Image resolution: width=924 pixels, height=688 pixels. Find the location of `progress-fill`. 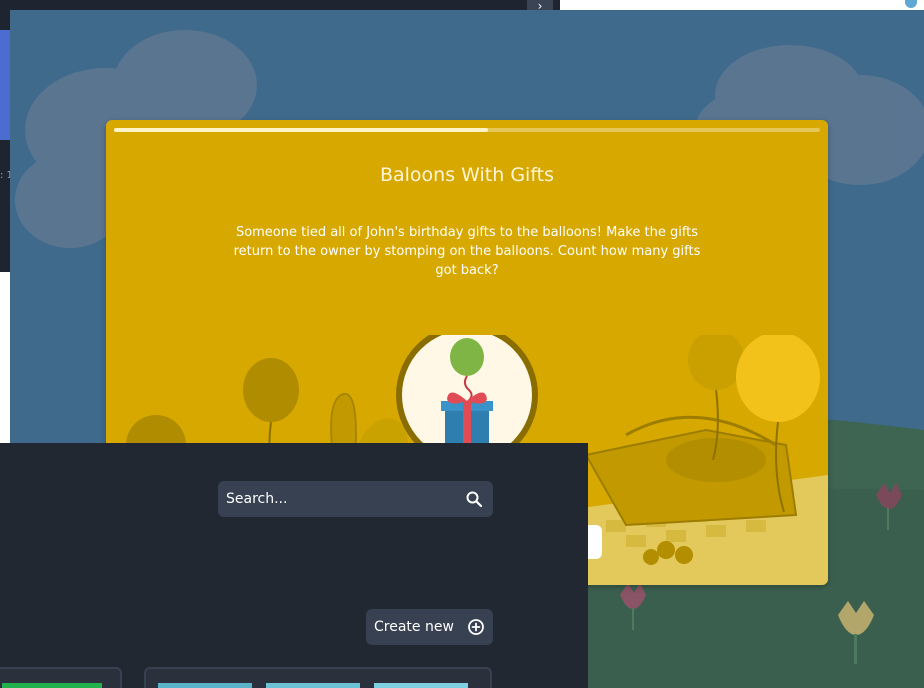

progress-fill is located at coordinates (301, 130).